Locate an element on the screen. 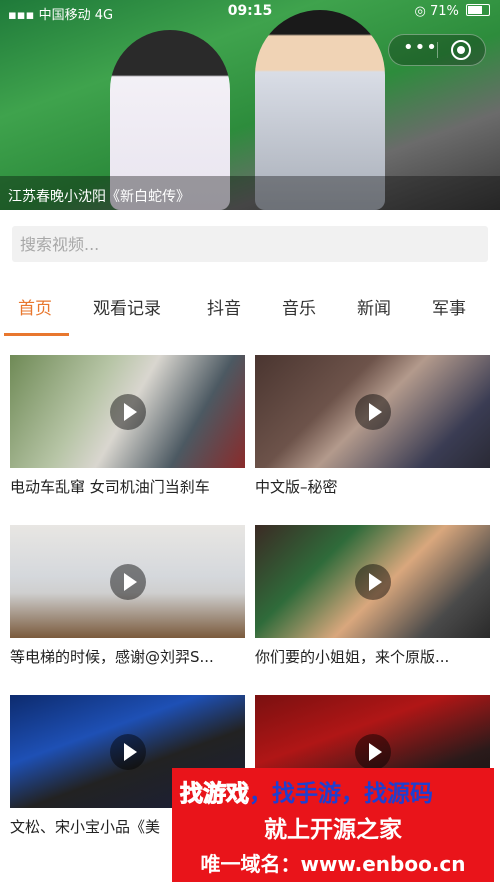 This screenshot has width=500, height=889. battery-icon is located at coordinates (478, 10).